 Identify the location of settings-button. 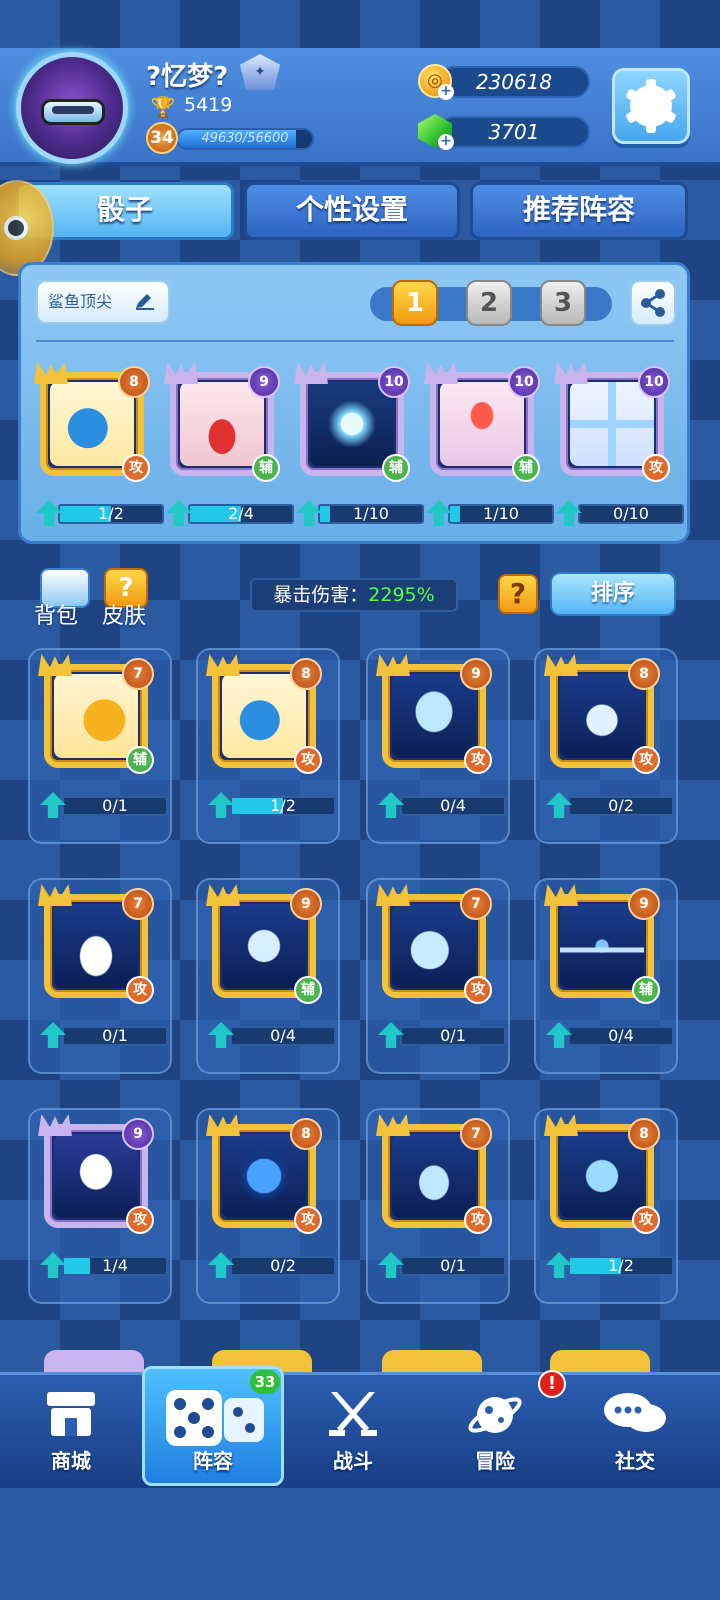
(651, 106).